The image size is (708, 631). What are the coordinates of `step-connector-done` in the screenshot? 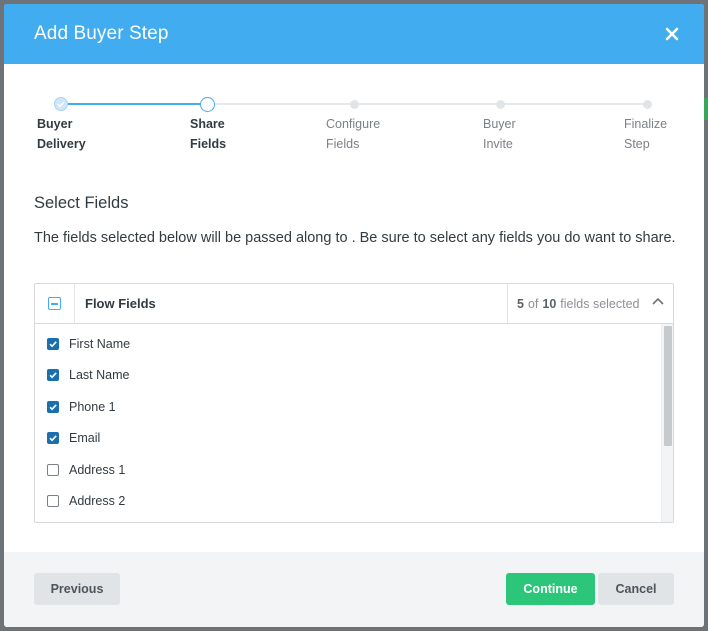 It's located at (134, 104).